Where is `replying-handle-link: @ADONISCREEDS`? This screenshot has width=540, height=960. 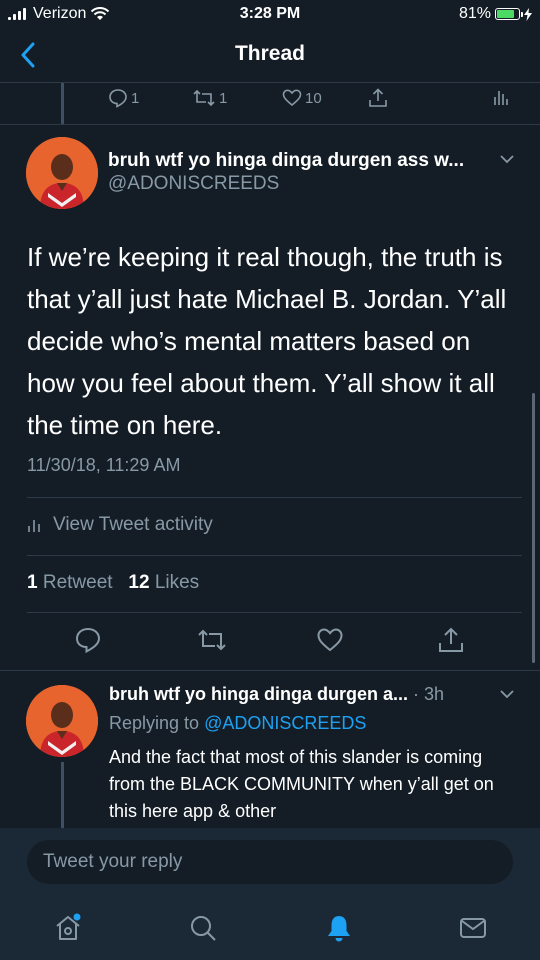 replying-handle-link: @ADONISCREEDS is located at coordinates (285, 723).